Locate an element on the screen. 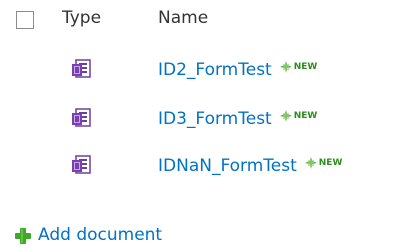  select-all-checkbox is located at coordinates (25, 20).